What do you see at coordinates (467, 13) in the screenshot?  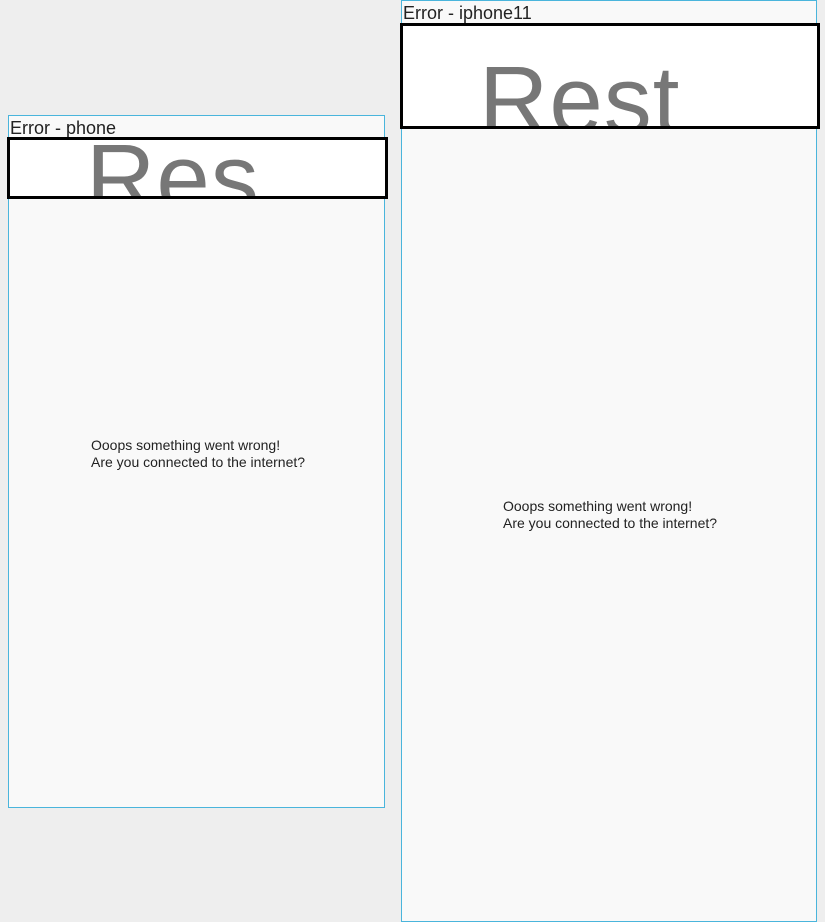 I see `frame-label-iphone11: Error - iphone11` at bounding box center [467, 13].